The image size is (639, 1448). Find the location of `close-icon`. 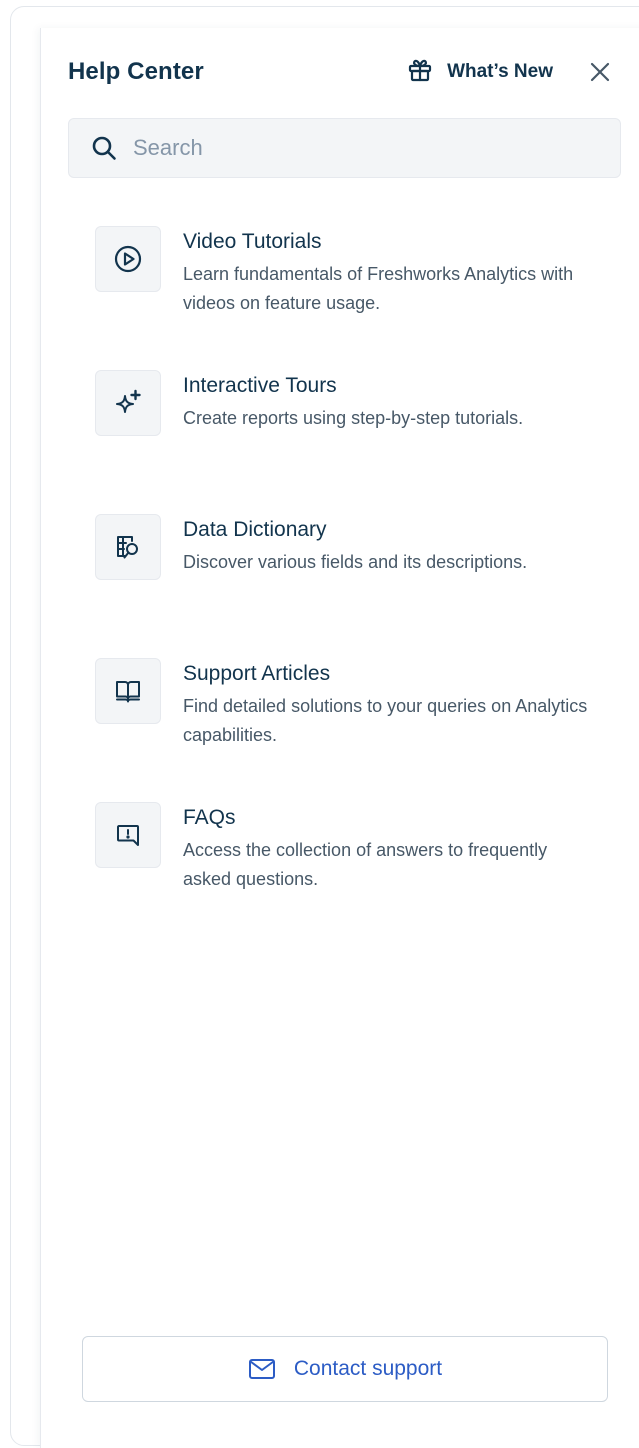

close-icon is located at coordinates (600, 72).